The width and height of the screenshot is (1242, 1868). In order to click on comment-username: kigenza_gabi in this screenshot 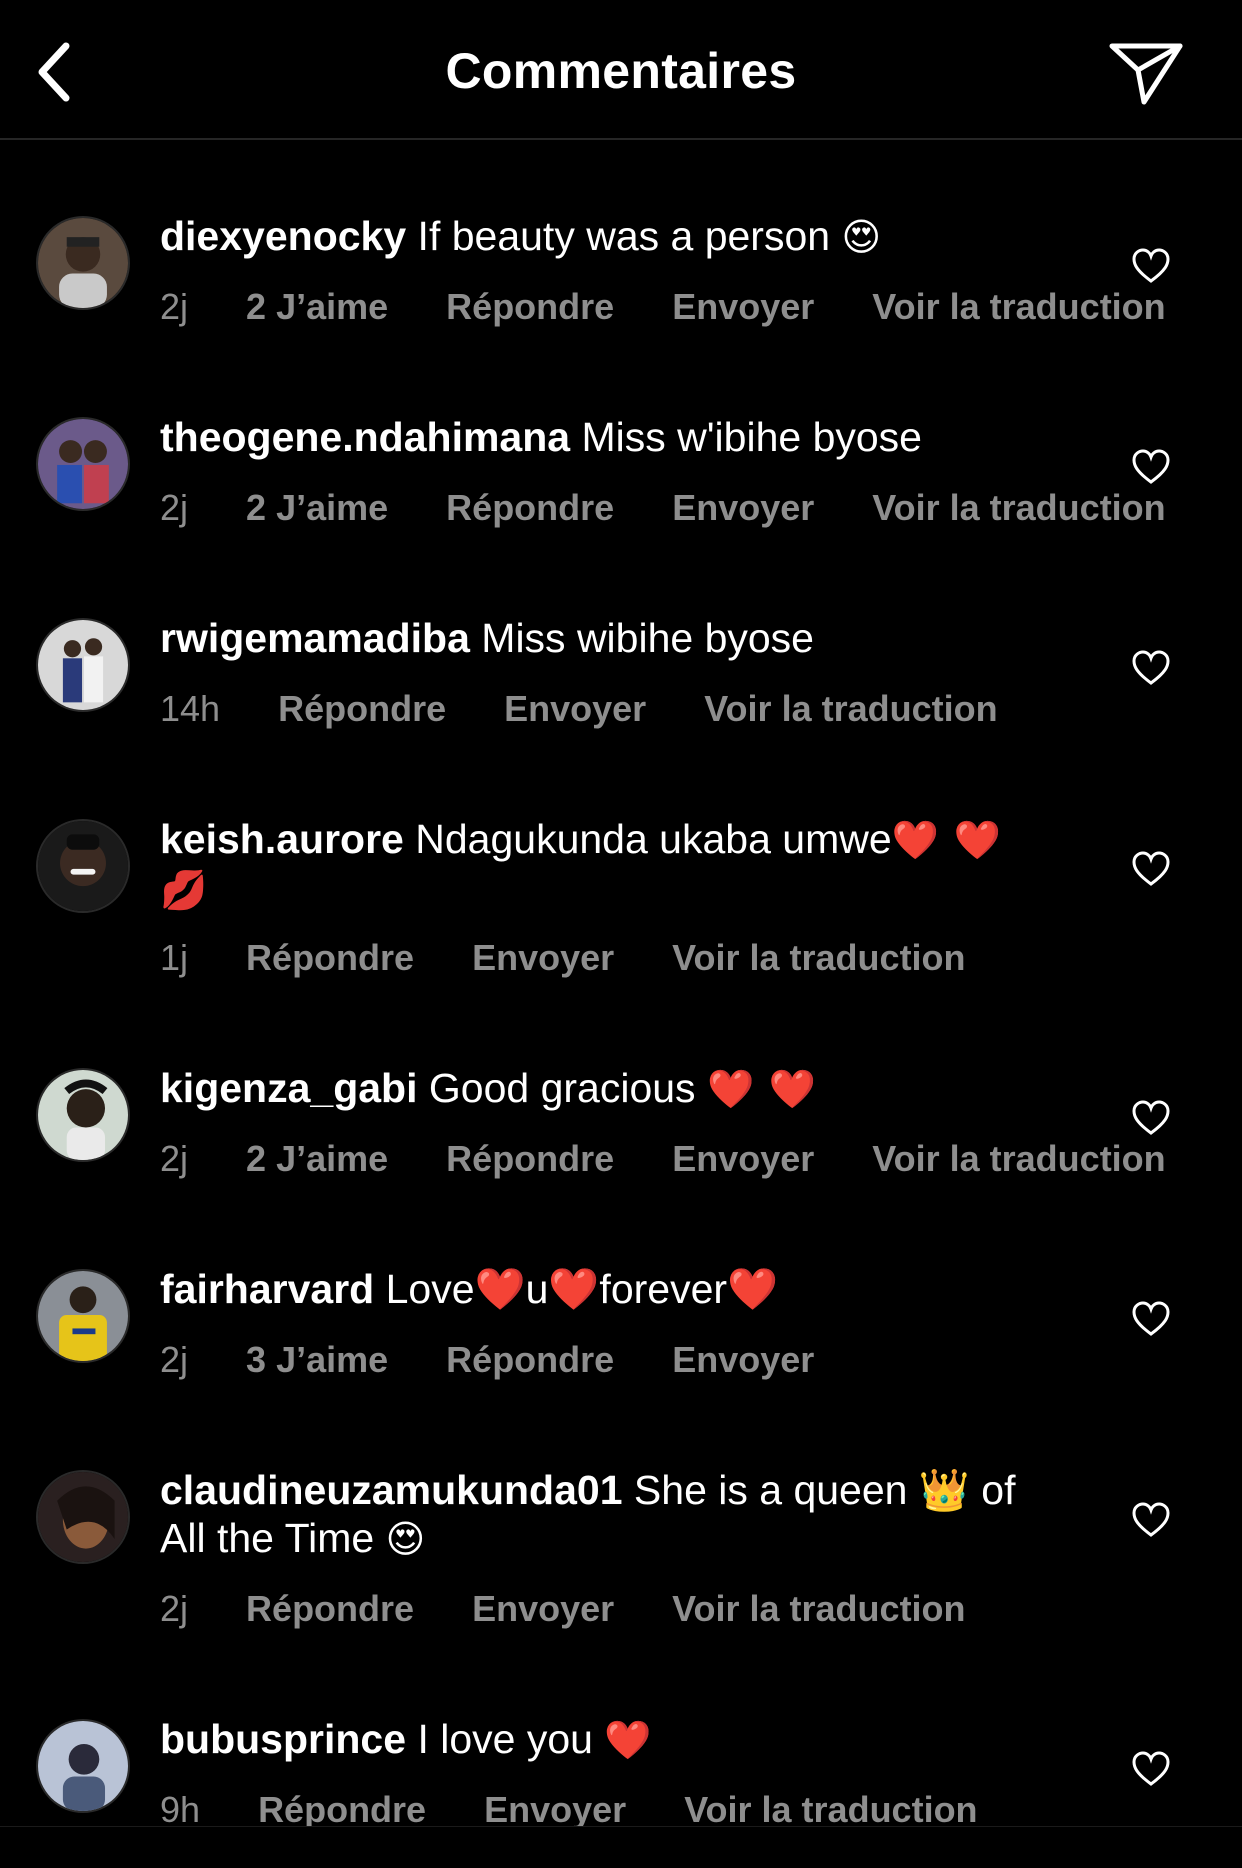, I will do `click(288, 1088)`.